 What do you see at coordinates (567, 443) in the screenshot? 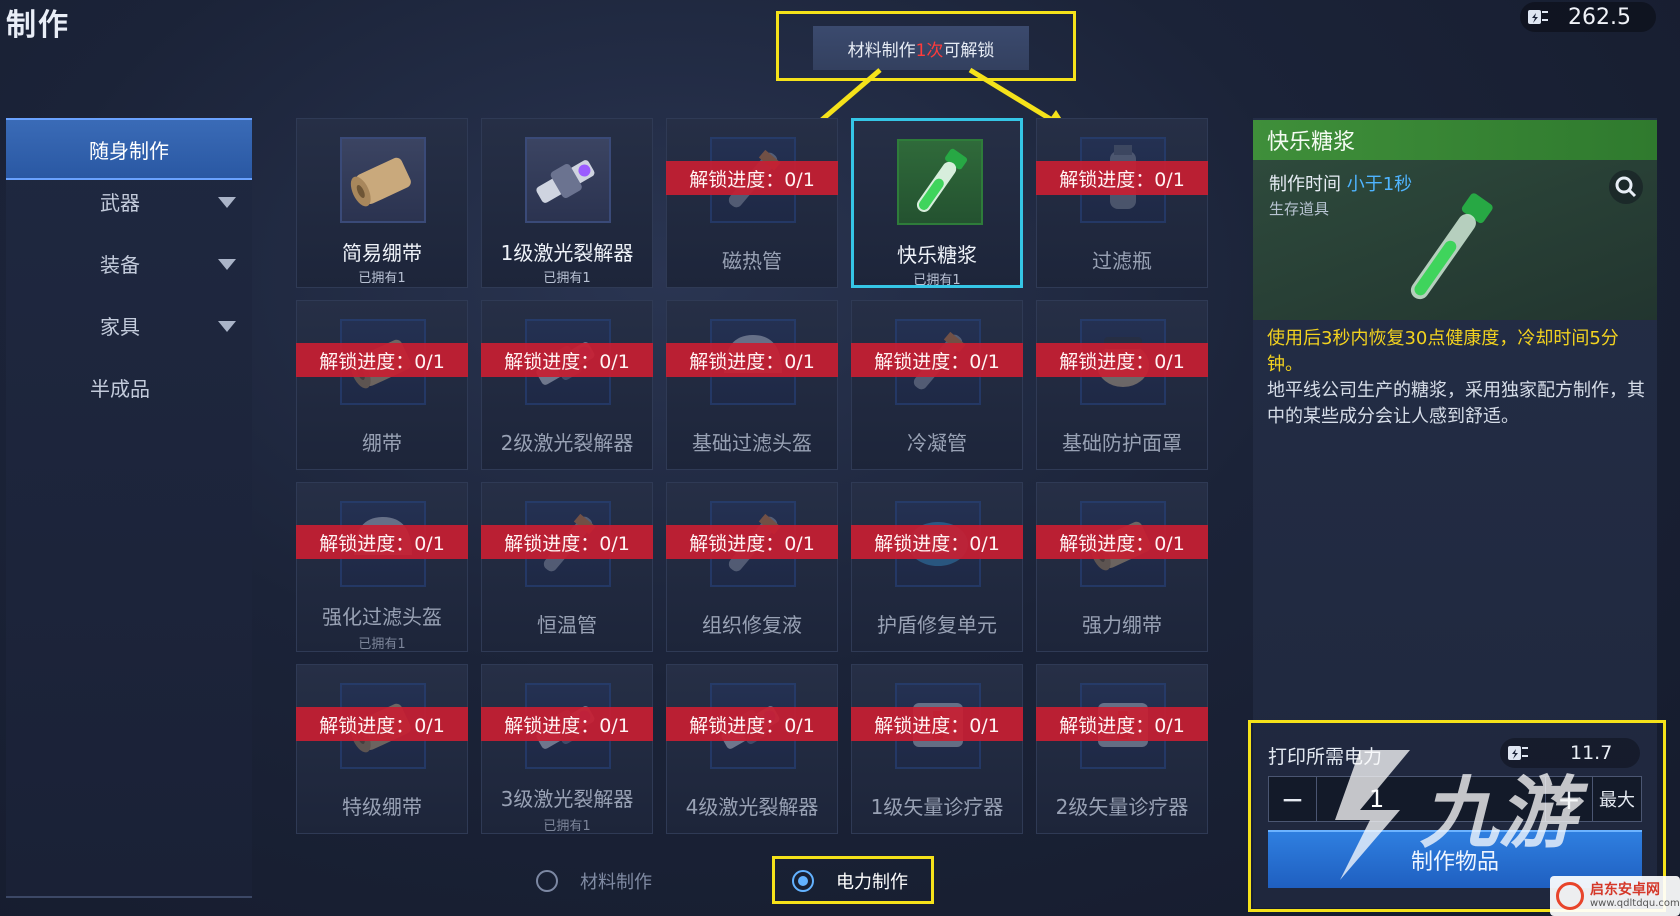
I see `recipe-name: 2级激光裂解器` at bounding box center [567, 443].